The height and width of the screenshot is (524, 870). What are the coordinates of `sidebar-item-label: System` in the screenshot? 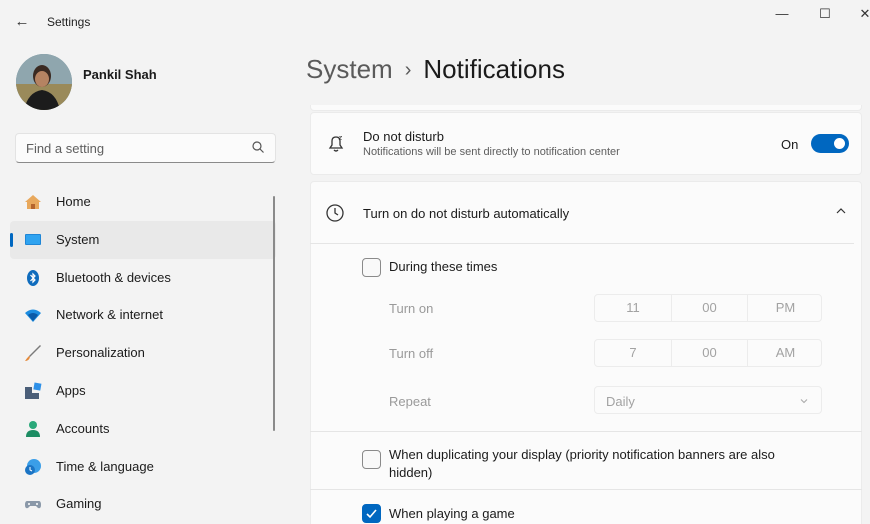 It's located at (78, 239).